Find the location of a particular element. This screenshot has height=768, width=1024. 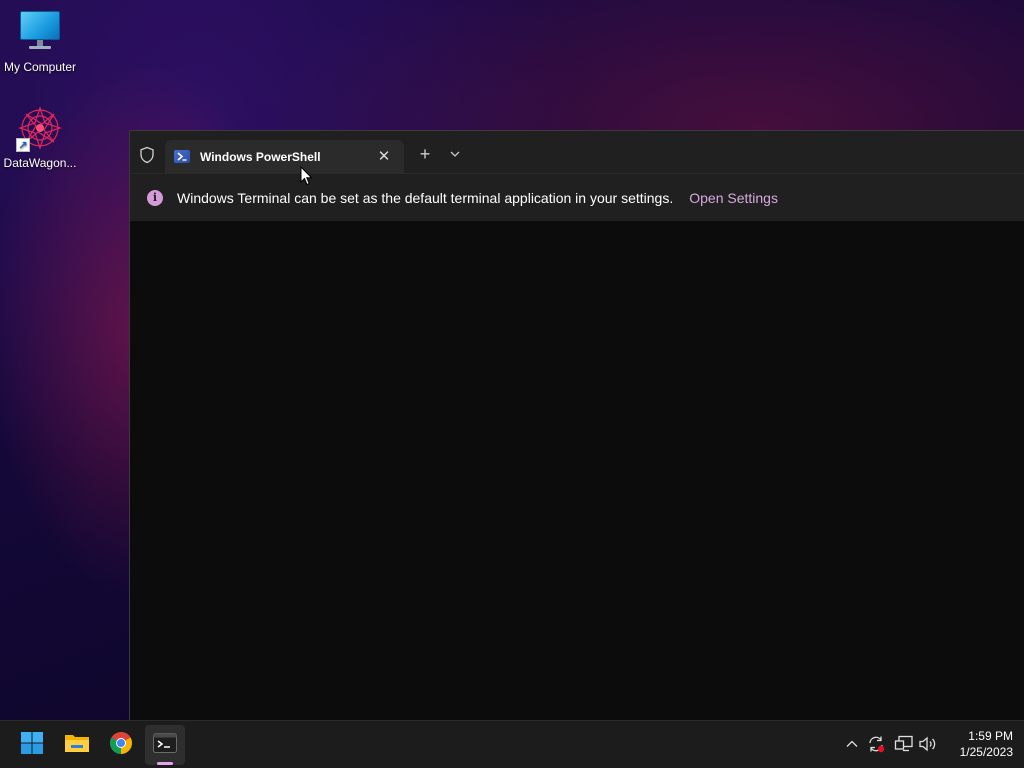

file-explorer-button is located at coordinates (77, 745).